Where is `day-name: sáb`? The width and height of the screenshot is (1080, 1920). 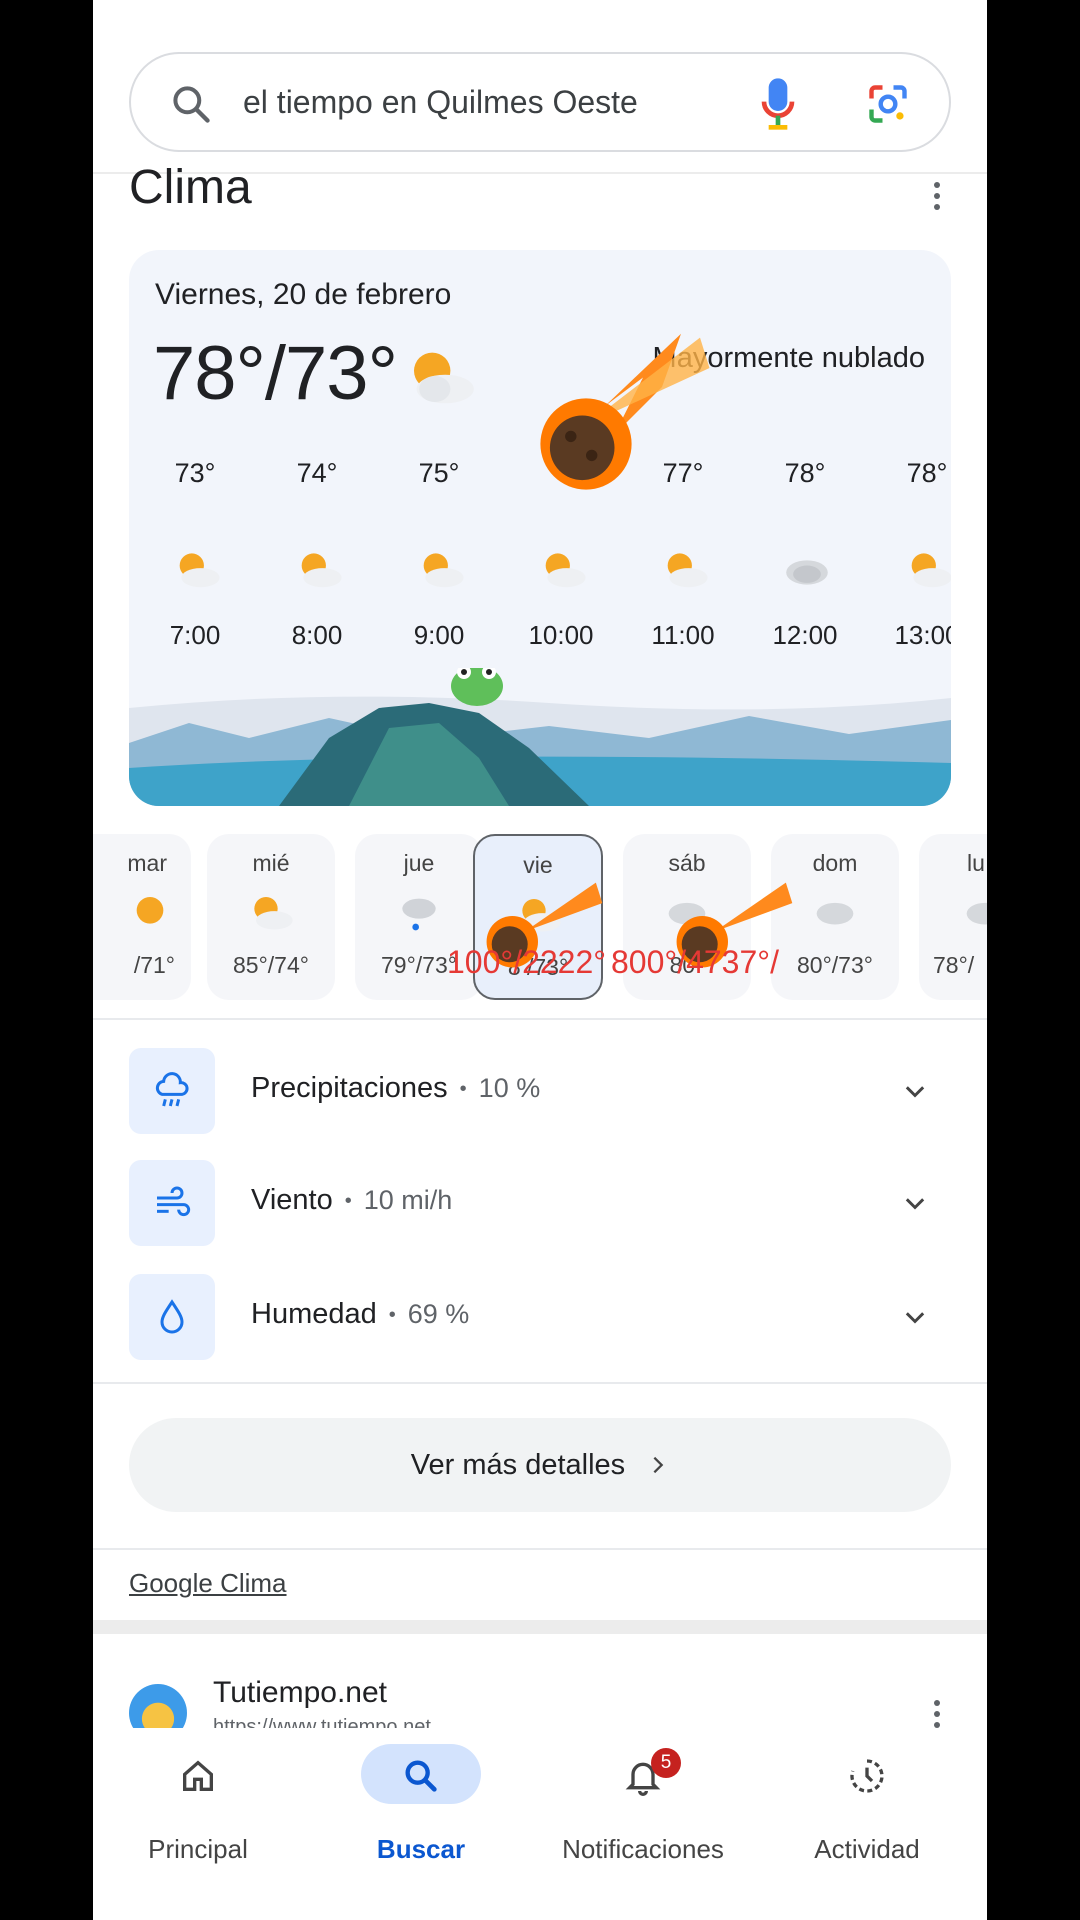
day-name: sáb is located at coordinates (687, 863).